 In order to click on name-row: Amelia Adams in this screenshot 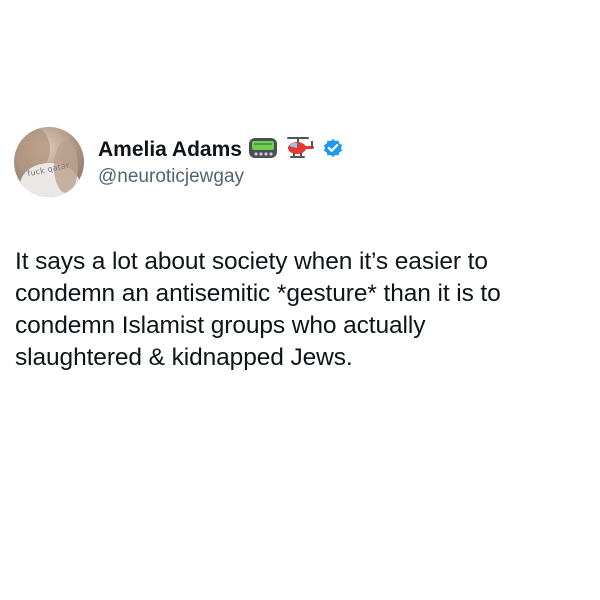, I will do `click(221, 150)`.